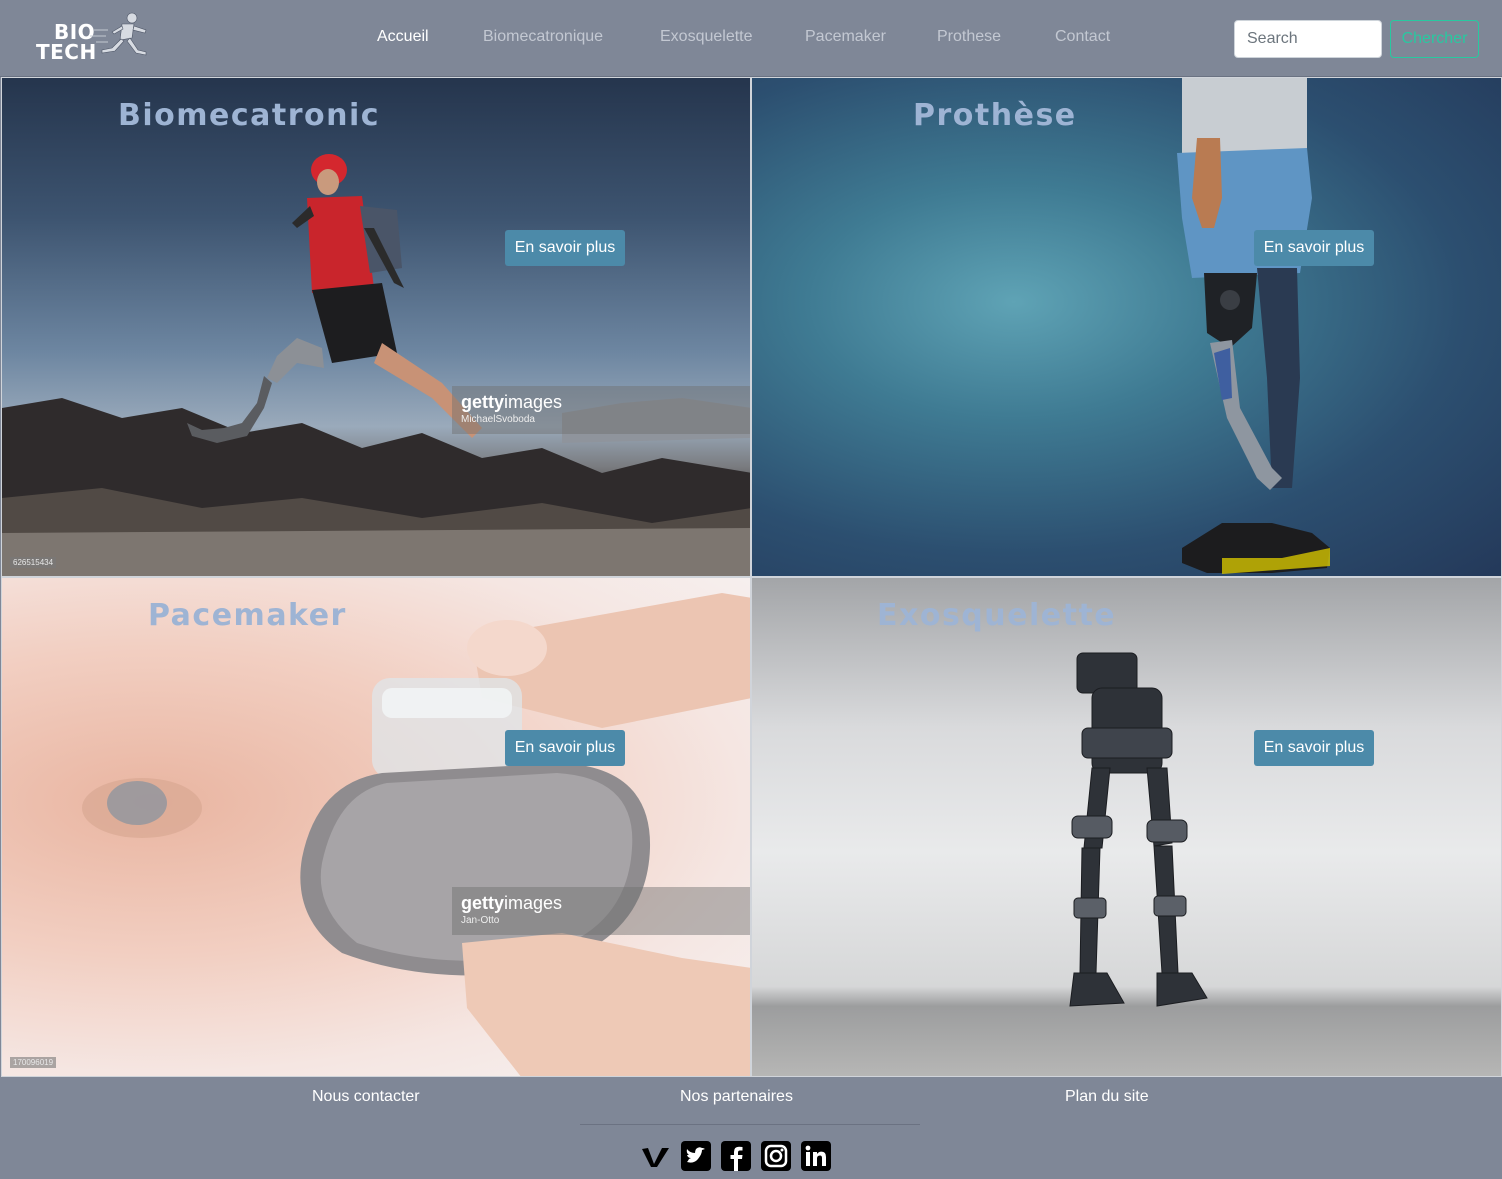 The width and height of the screenshot is (1502, 1179). What do you see at coordinates (1138, 829) in the screenshot?
I see `exoskeleton-image` at bounding box center [1138, 829].